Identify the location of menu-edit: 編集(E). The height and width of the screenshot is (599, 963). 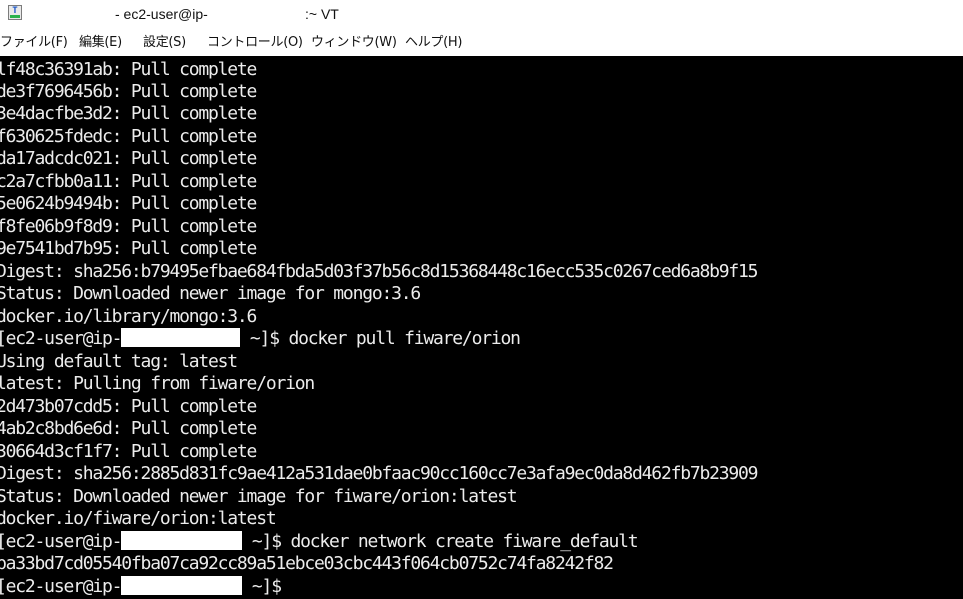
(100, 42).